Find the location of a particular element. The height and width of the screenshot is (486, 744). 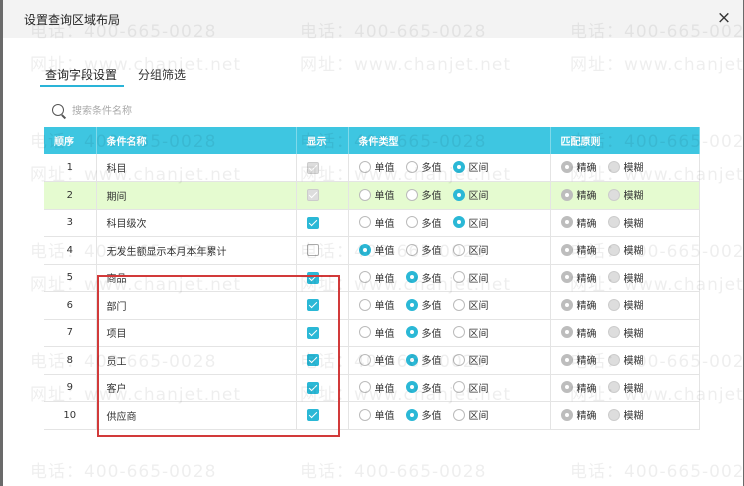

row-seq: 3 is located at coordinates (70, 223).